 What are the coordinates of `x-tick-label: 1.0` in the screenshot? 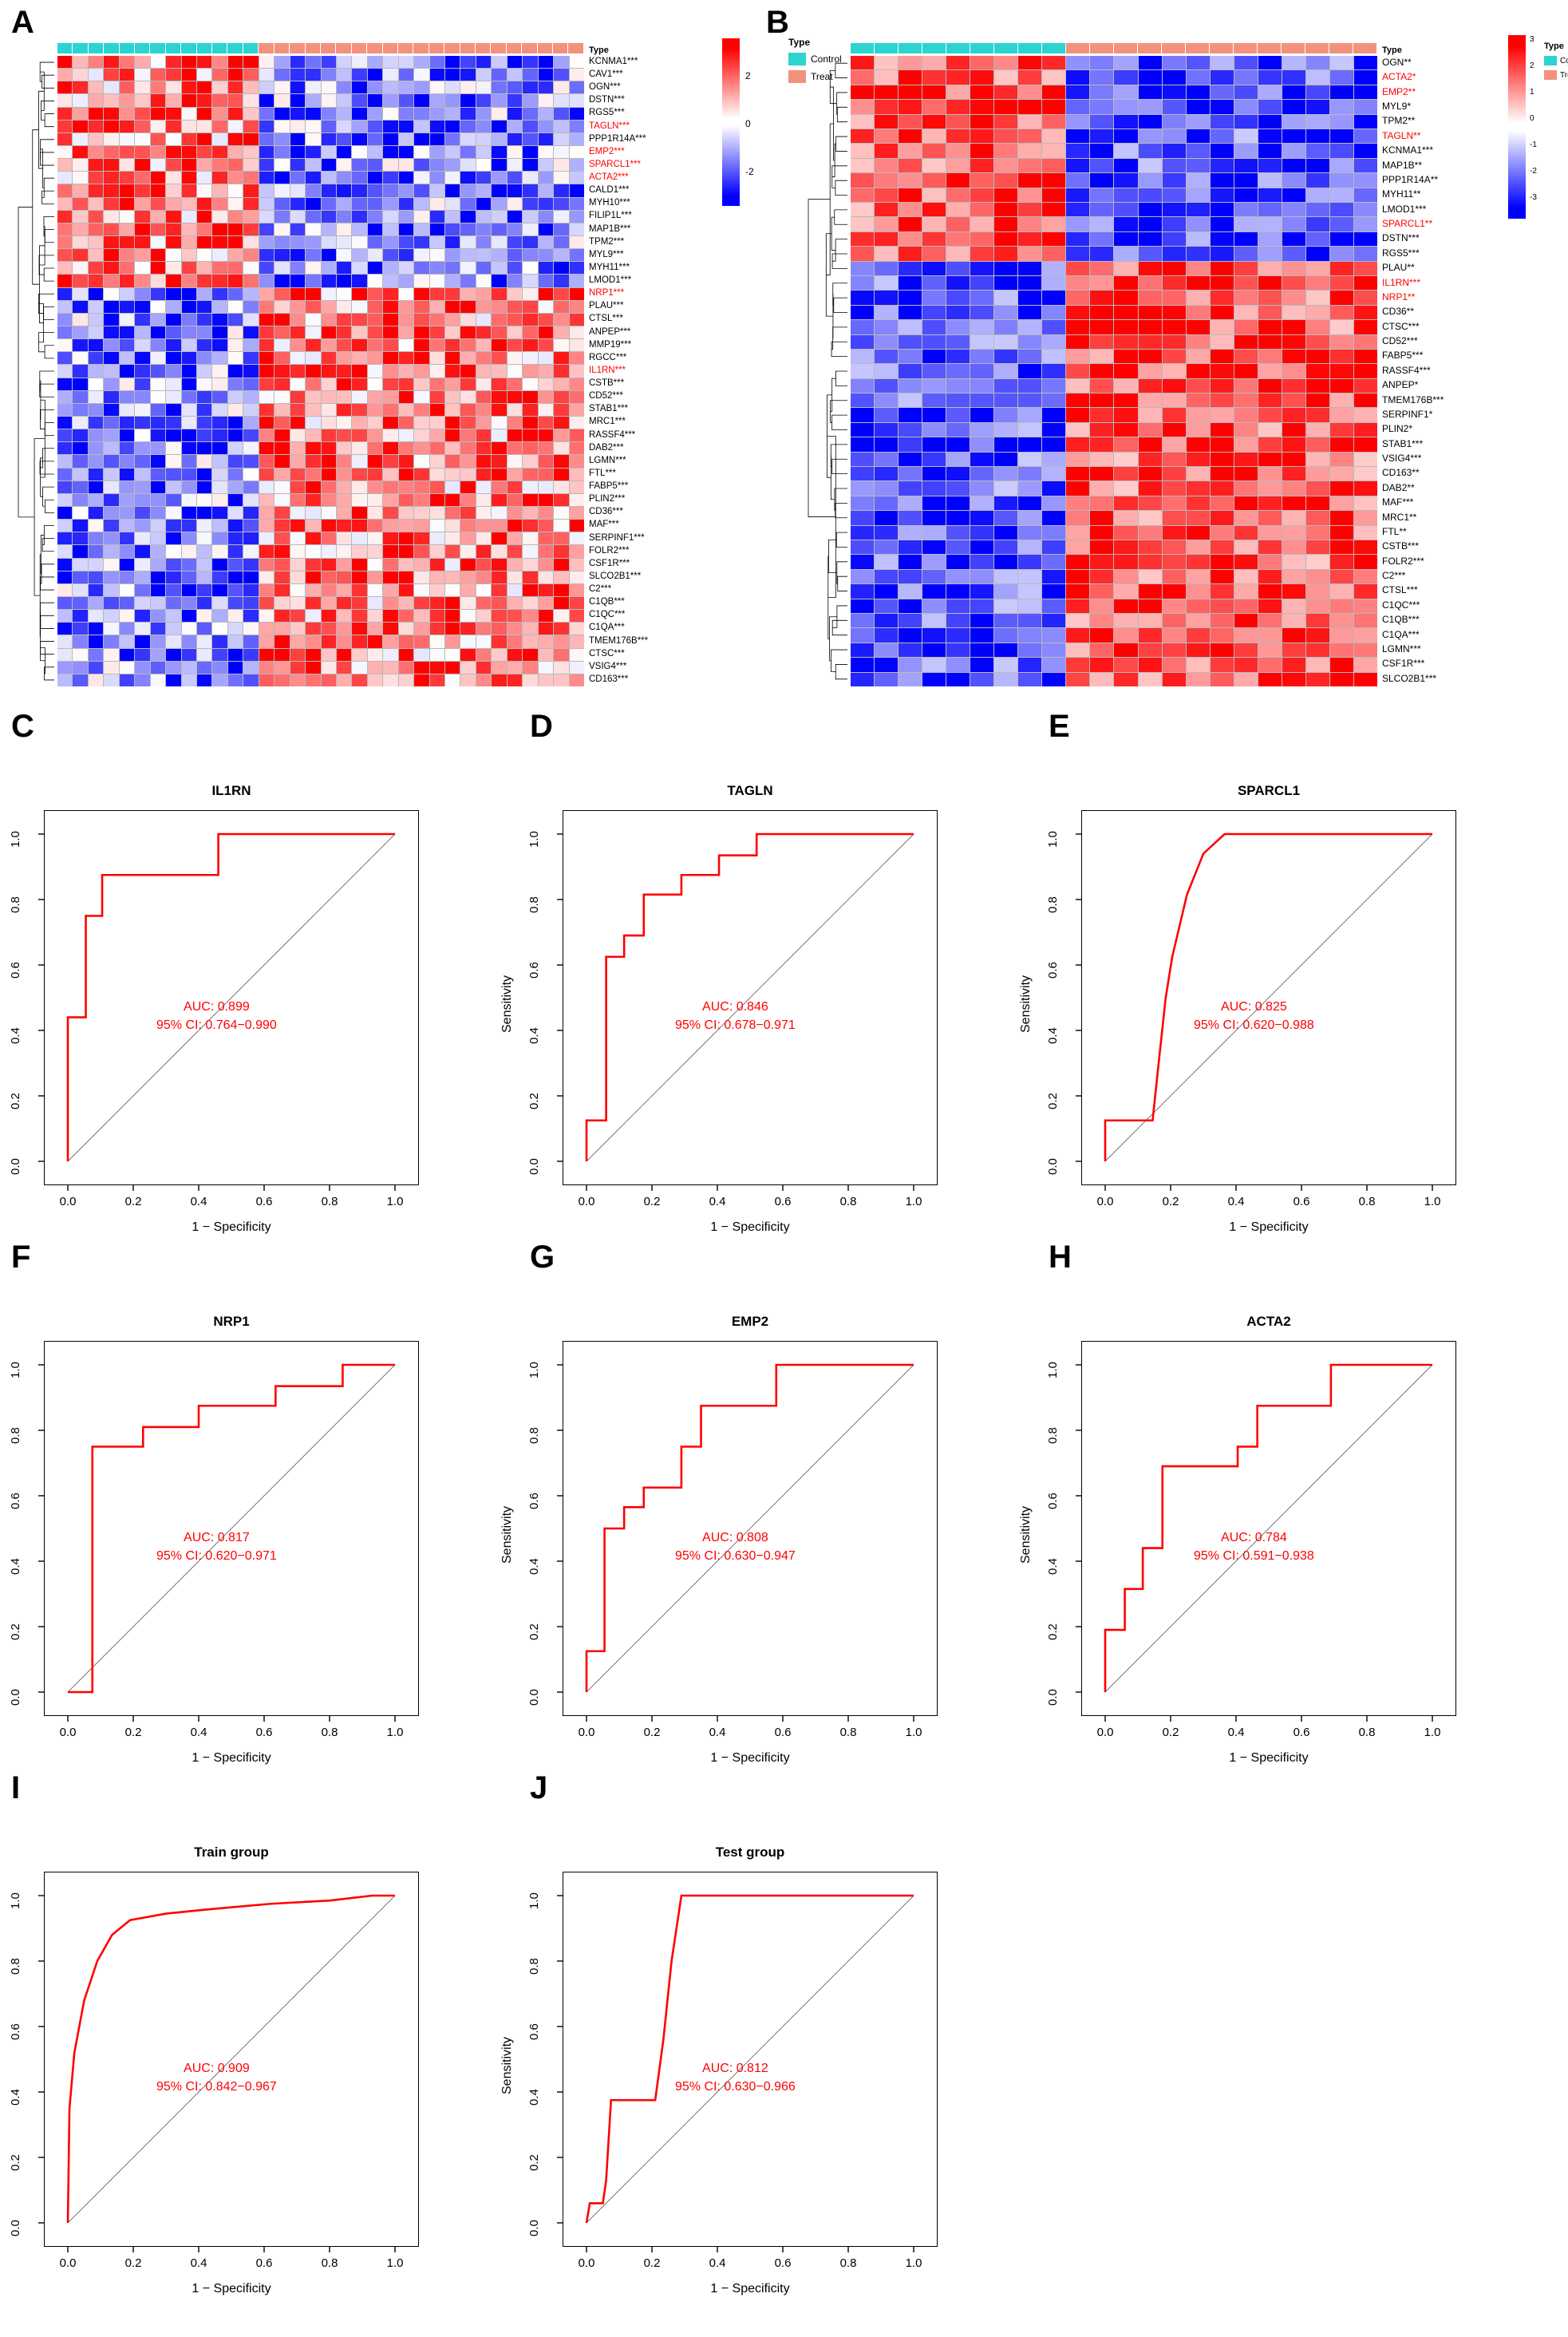 It's located at (913, 2263).